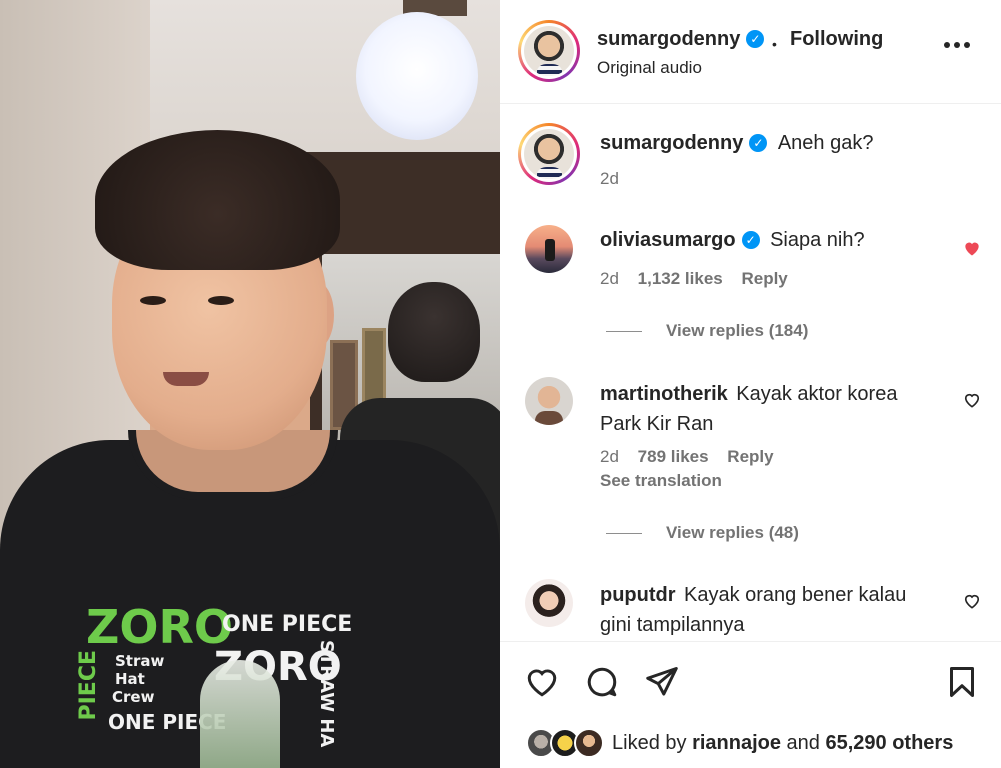 This screenshot has height=768, width=1001. I want to click on print-text: STRAW HA, so click(326, 694).